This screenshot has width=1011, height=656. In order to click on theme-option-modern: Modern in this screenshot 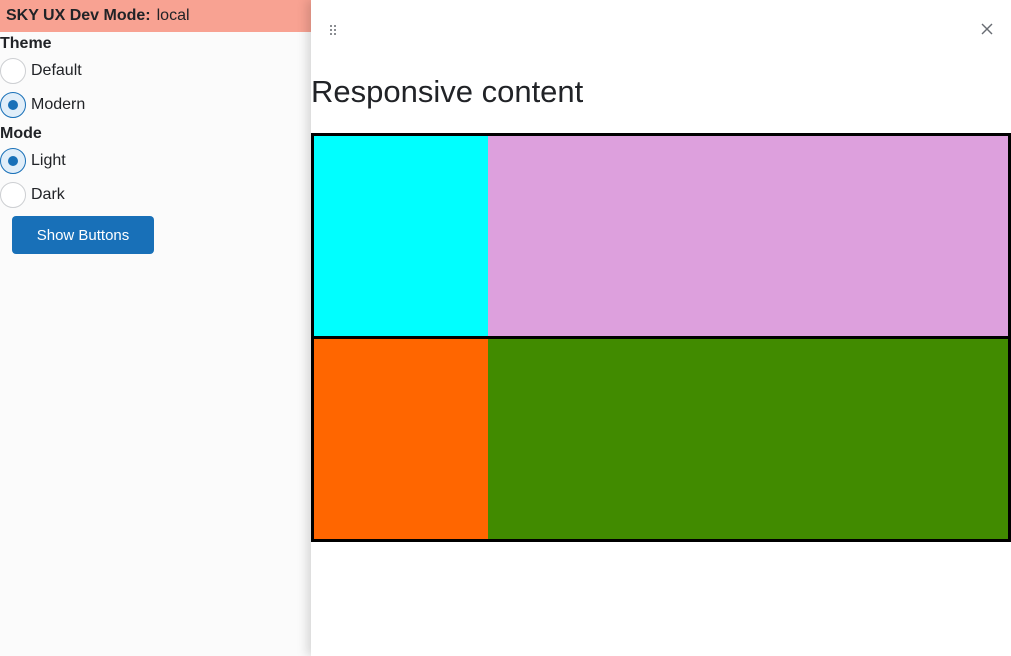, I will do `click(155, 105)`.